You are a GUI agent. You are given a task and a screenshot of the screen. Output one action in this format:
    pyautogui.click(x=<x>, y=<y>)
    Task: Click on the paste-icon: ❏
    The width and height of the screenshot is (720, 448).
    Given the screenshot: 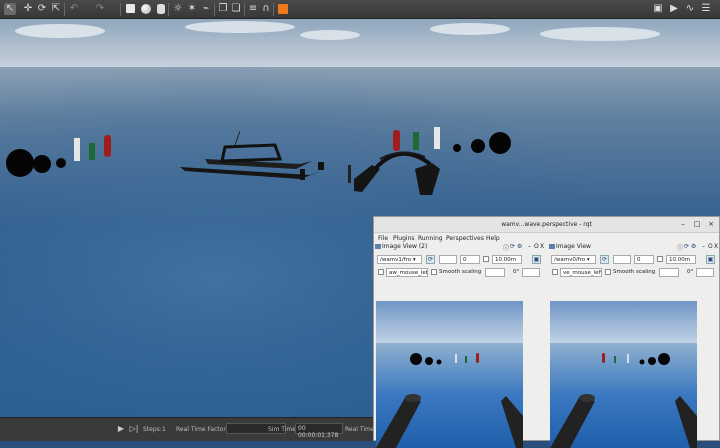 What is the action you would take?
    pyautogui.click(x=236, y=9)
    